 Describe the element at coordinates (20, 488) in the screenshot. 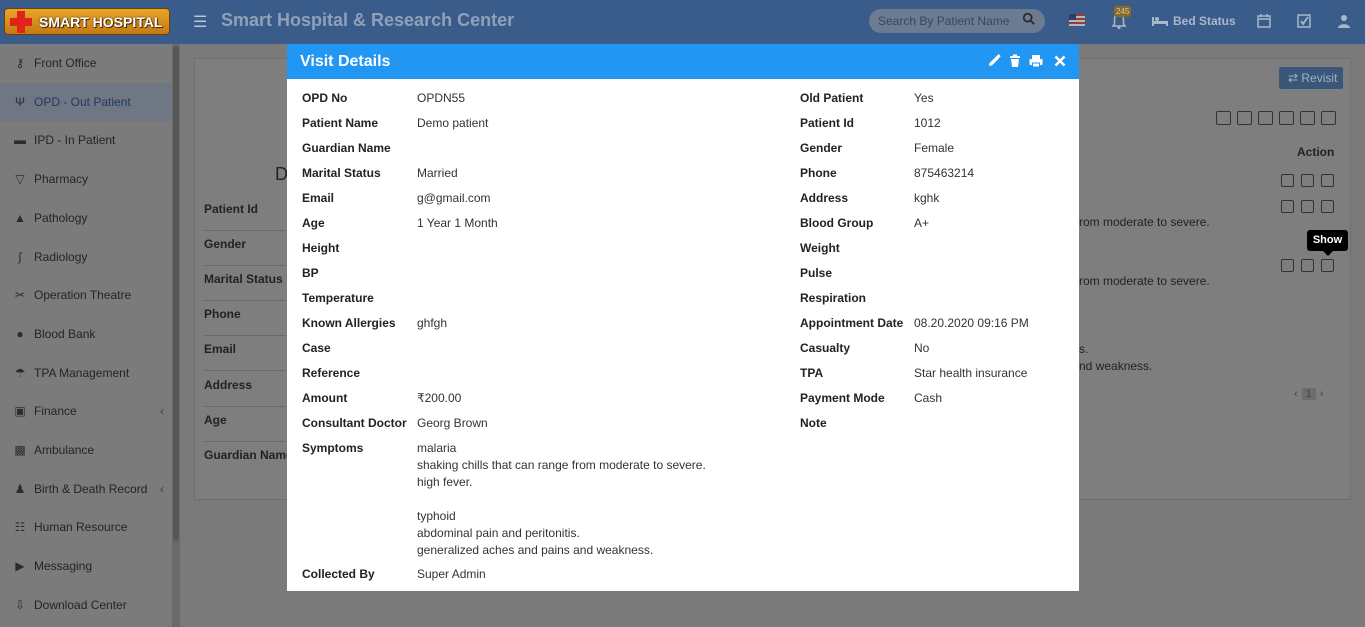

I see `family-icon: ♟` at that location.